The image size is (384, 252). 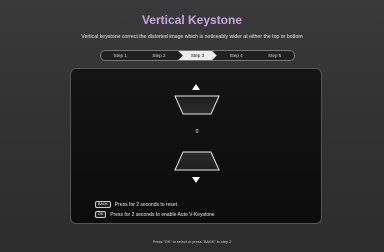 I want to click on keystone-top-wide-icon, so click(x=197, y=105).